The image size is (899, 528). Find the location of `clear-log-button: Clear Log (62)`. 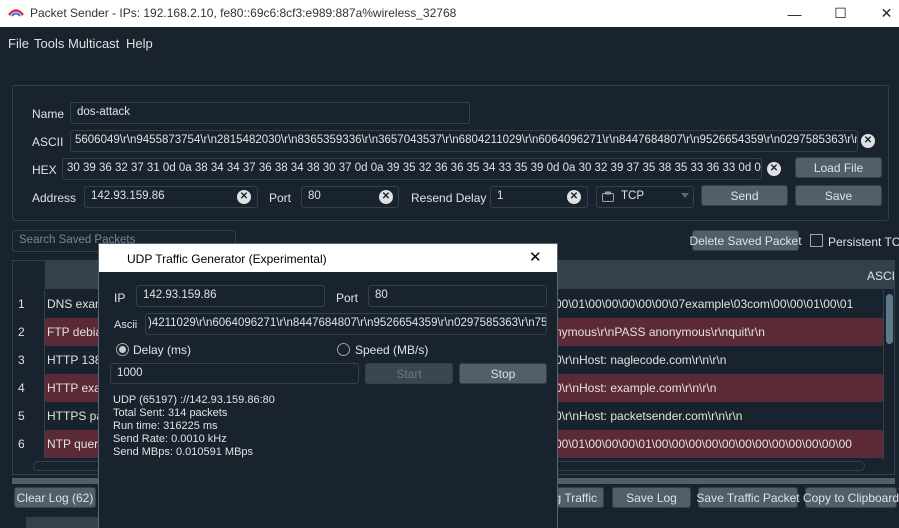

clear-log-button: Clear Log (62) is located at coordinates (55, 497).